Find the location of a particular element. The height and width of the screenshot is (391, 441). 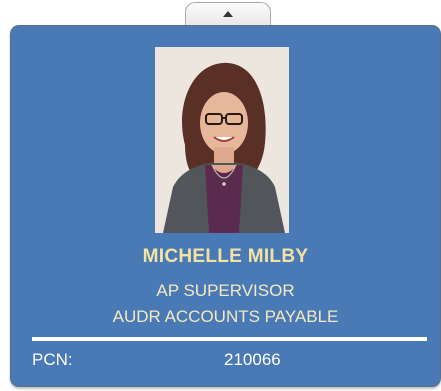

employee-photo-image is located at coordinates (222, 140).